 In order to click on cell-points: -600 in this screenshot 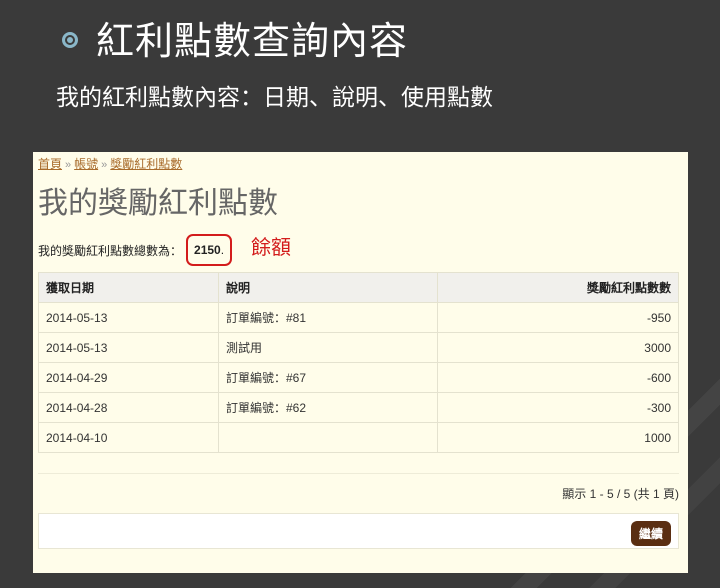, I will do `click(558, 377)`.